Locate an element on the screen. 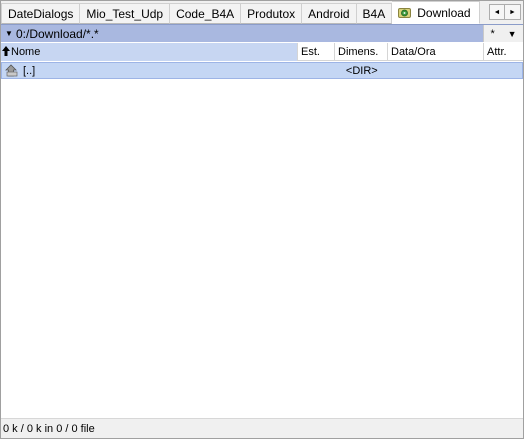  chevron-right-icon: ► is located at coordinates (512, 12).